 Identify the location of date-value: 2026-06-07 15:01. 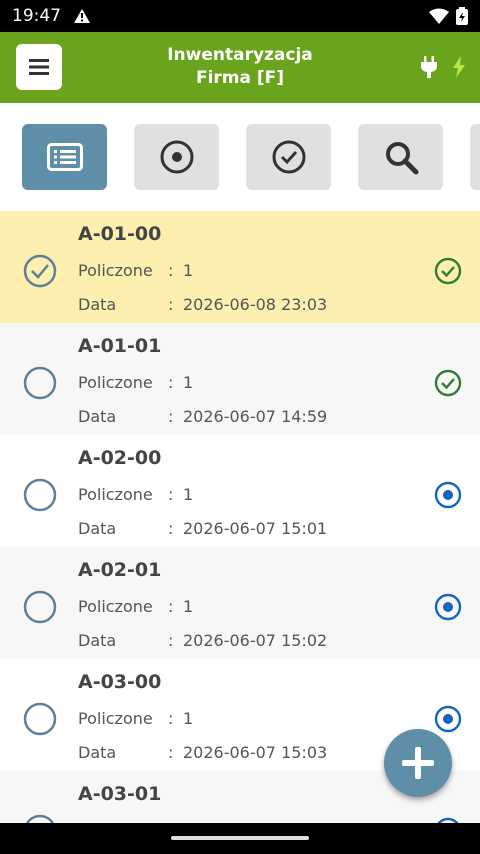
(255, 528).